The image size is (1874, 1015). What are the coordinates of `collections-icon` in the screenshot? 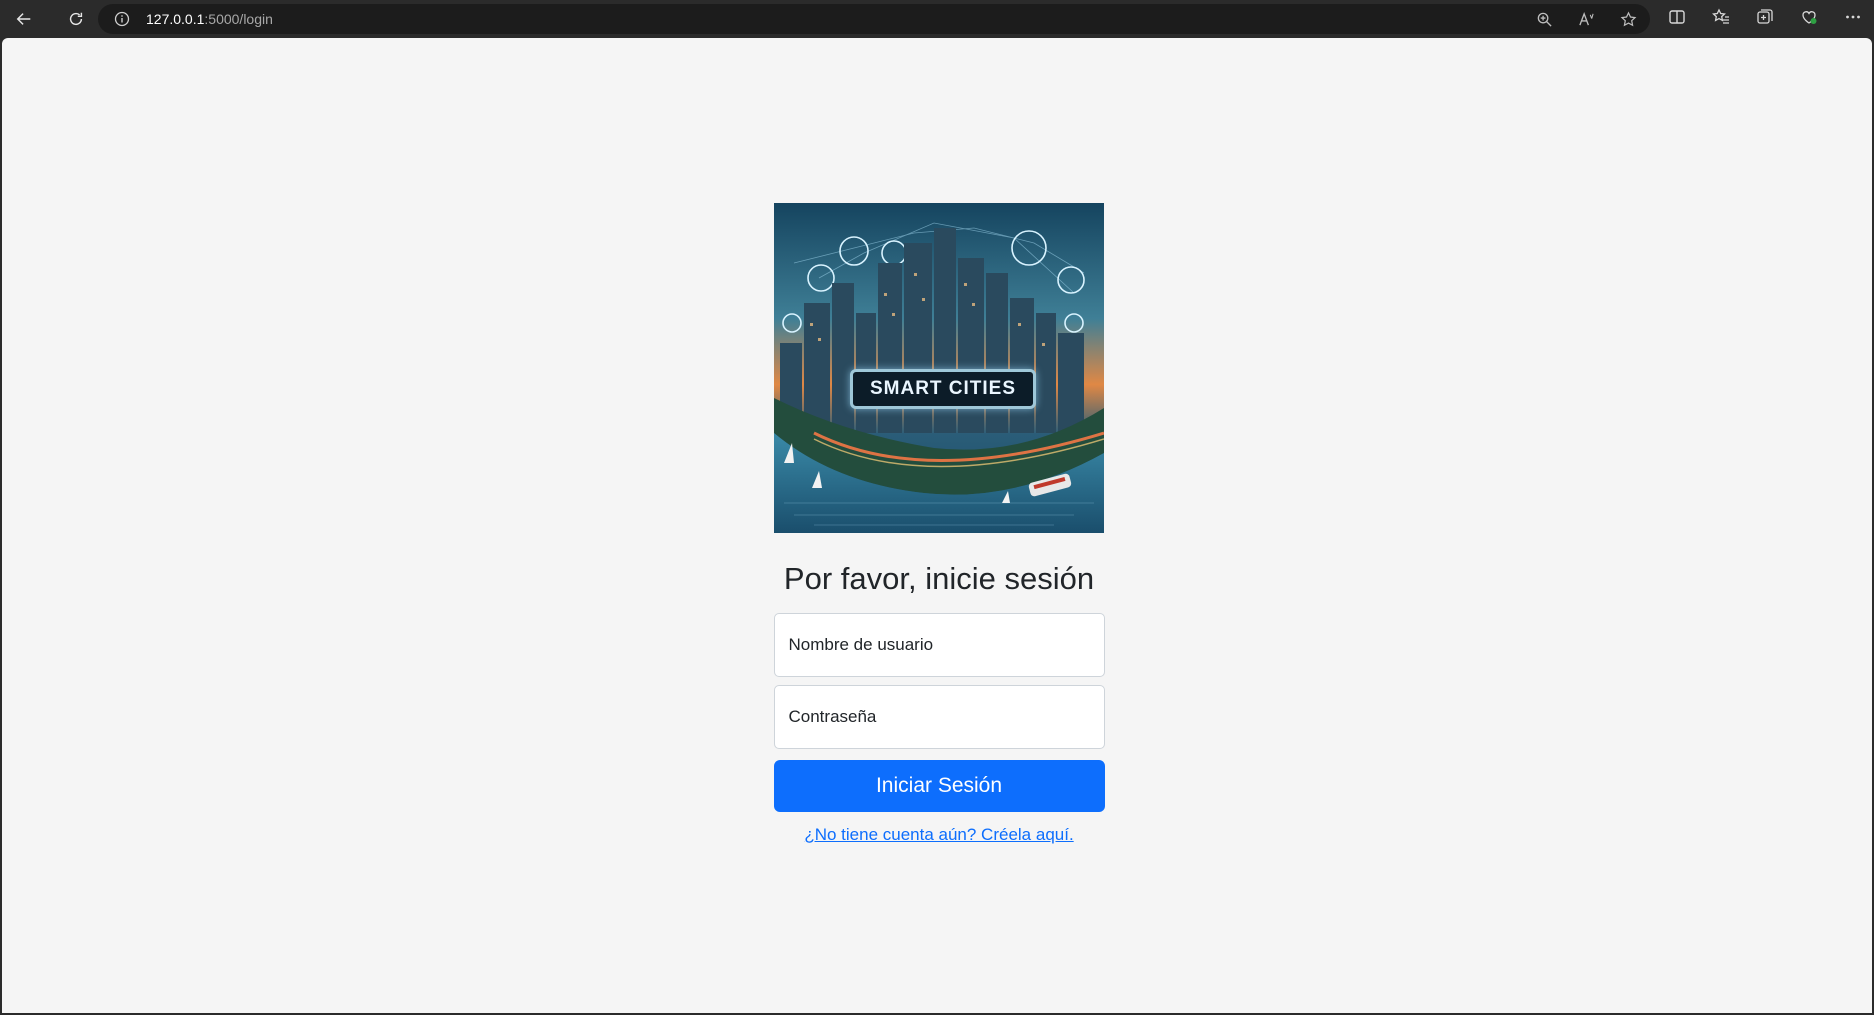 It's located at (1765, 17).